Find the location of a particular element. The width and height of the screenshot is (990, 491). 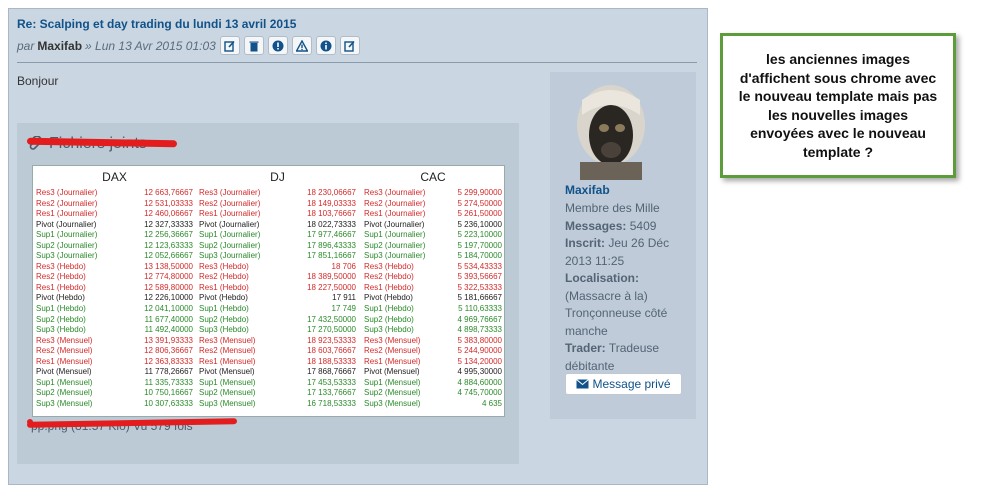

quote-icon is located at coordinates (349, 46).